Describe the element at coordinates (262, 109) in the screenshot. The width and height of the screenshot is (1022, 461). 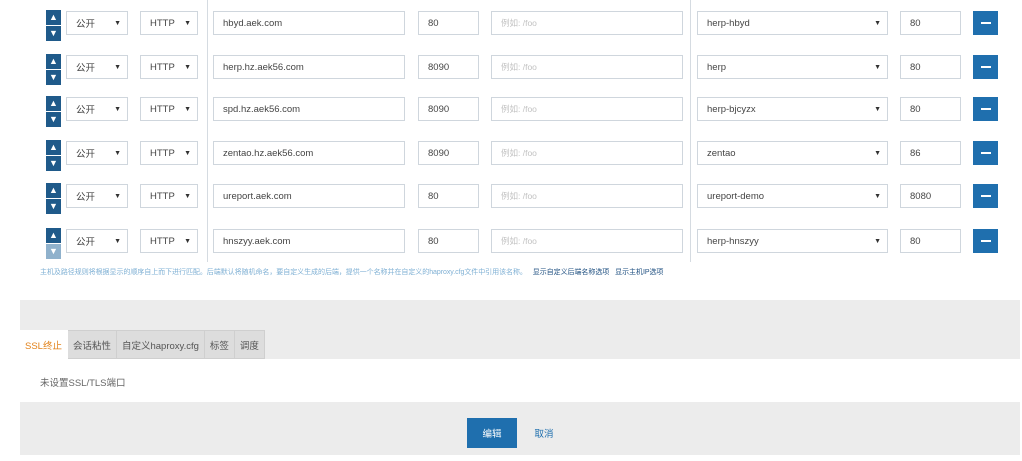
I see `domain-value: spd.hz.aek56.com` at that location.